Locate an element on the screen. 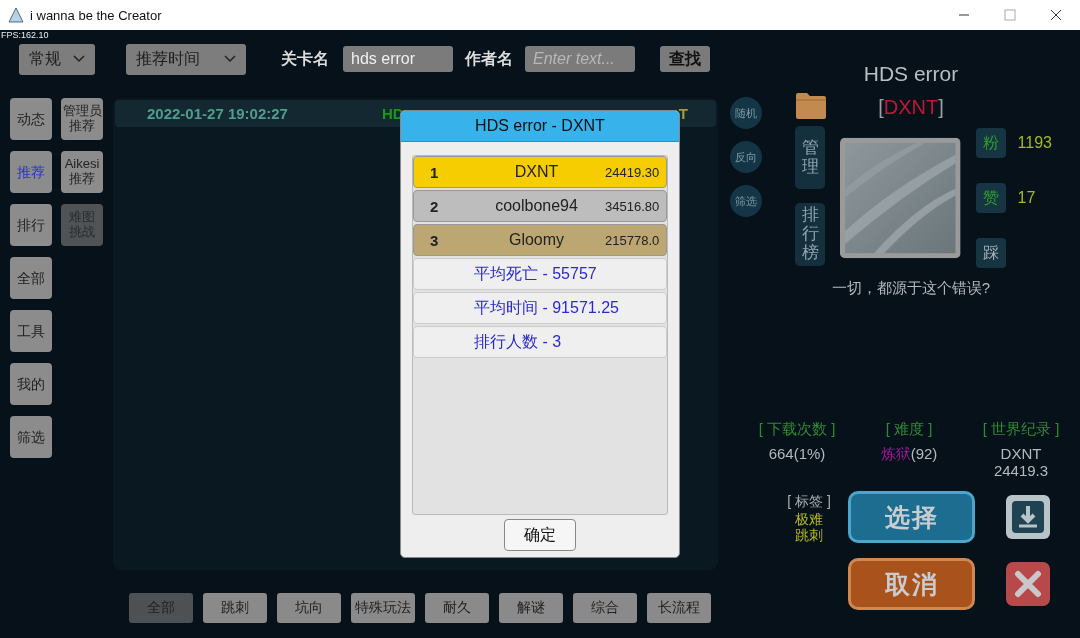 This screenshot has height=638, width=1080. stat-text: 平均死亡 - 55757 is located at coordinates (535, 273).